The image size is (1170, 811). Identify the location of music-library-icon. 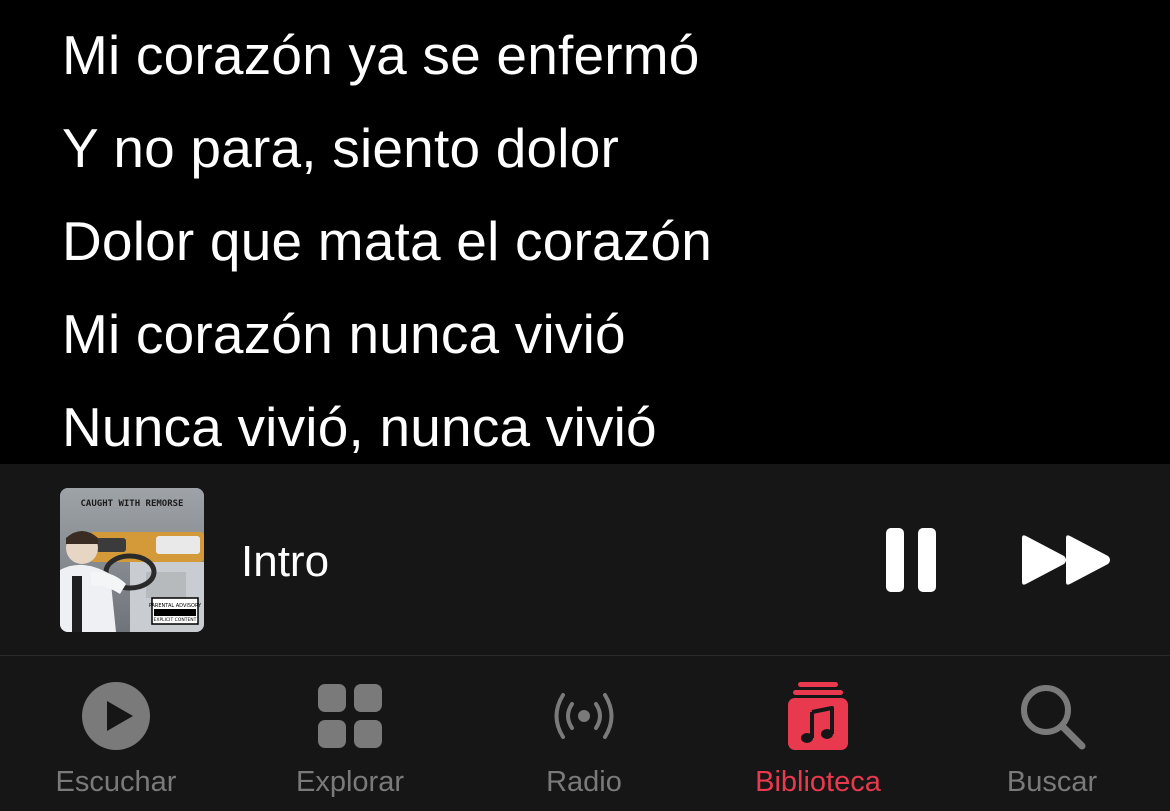
(818, 716).